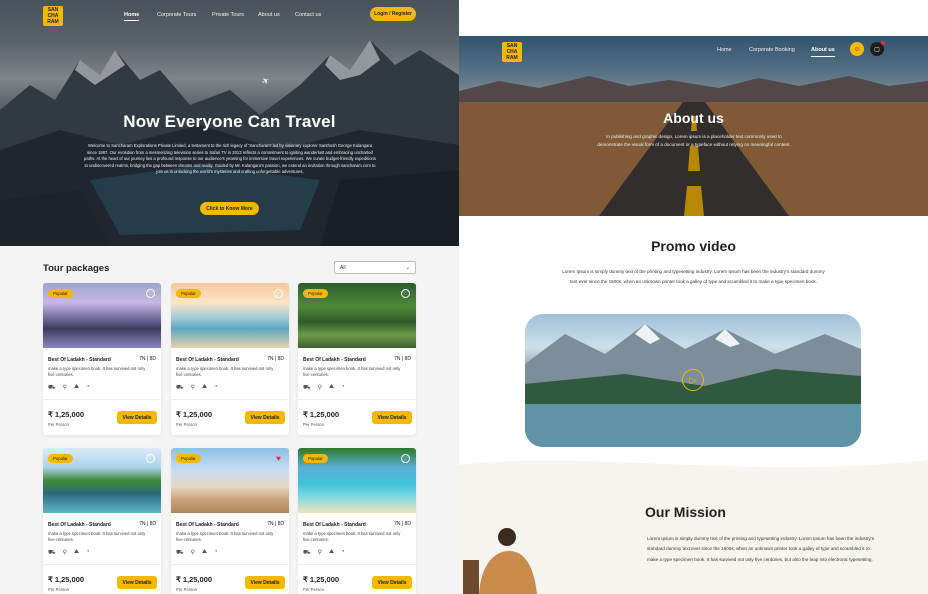  Describe the element at coordinates (375, 267) in the screenshot. I see `package-filter-select: All ⌄` at that location.